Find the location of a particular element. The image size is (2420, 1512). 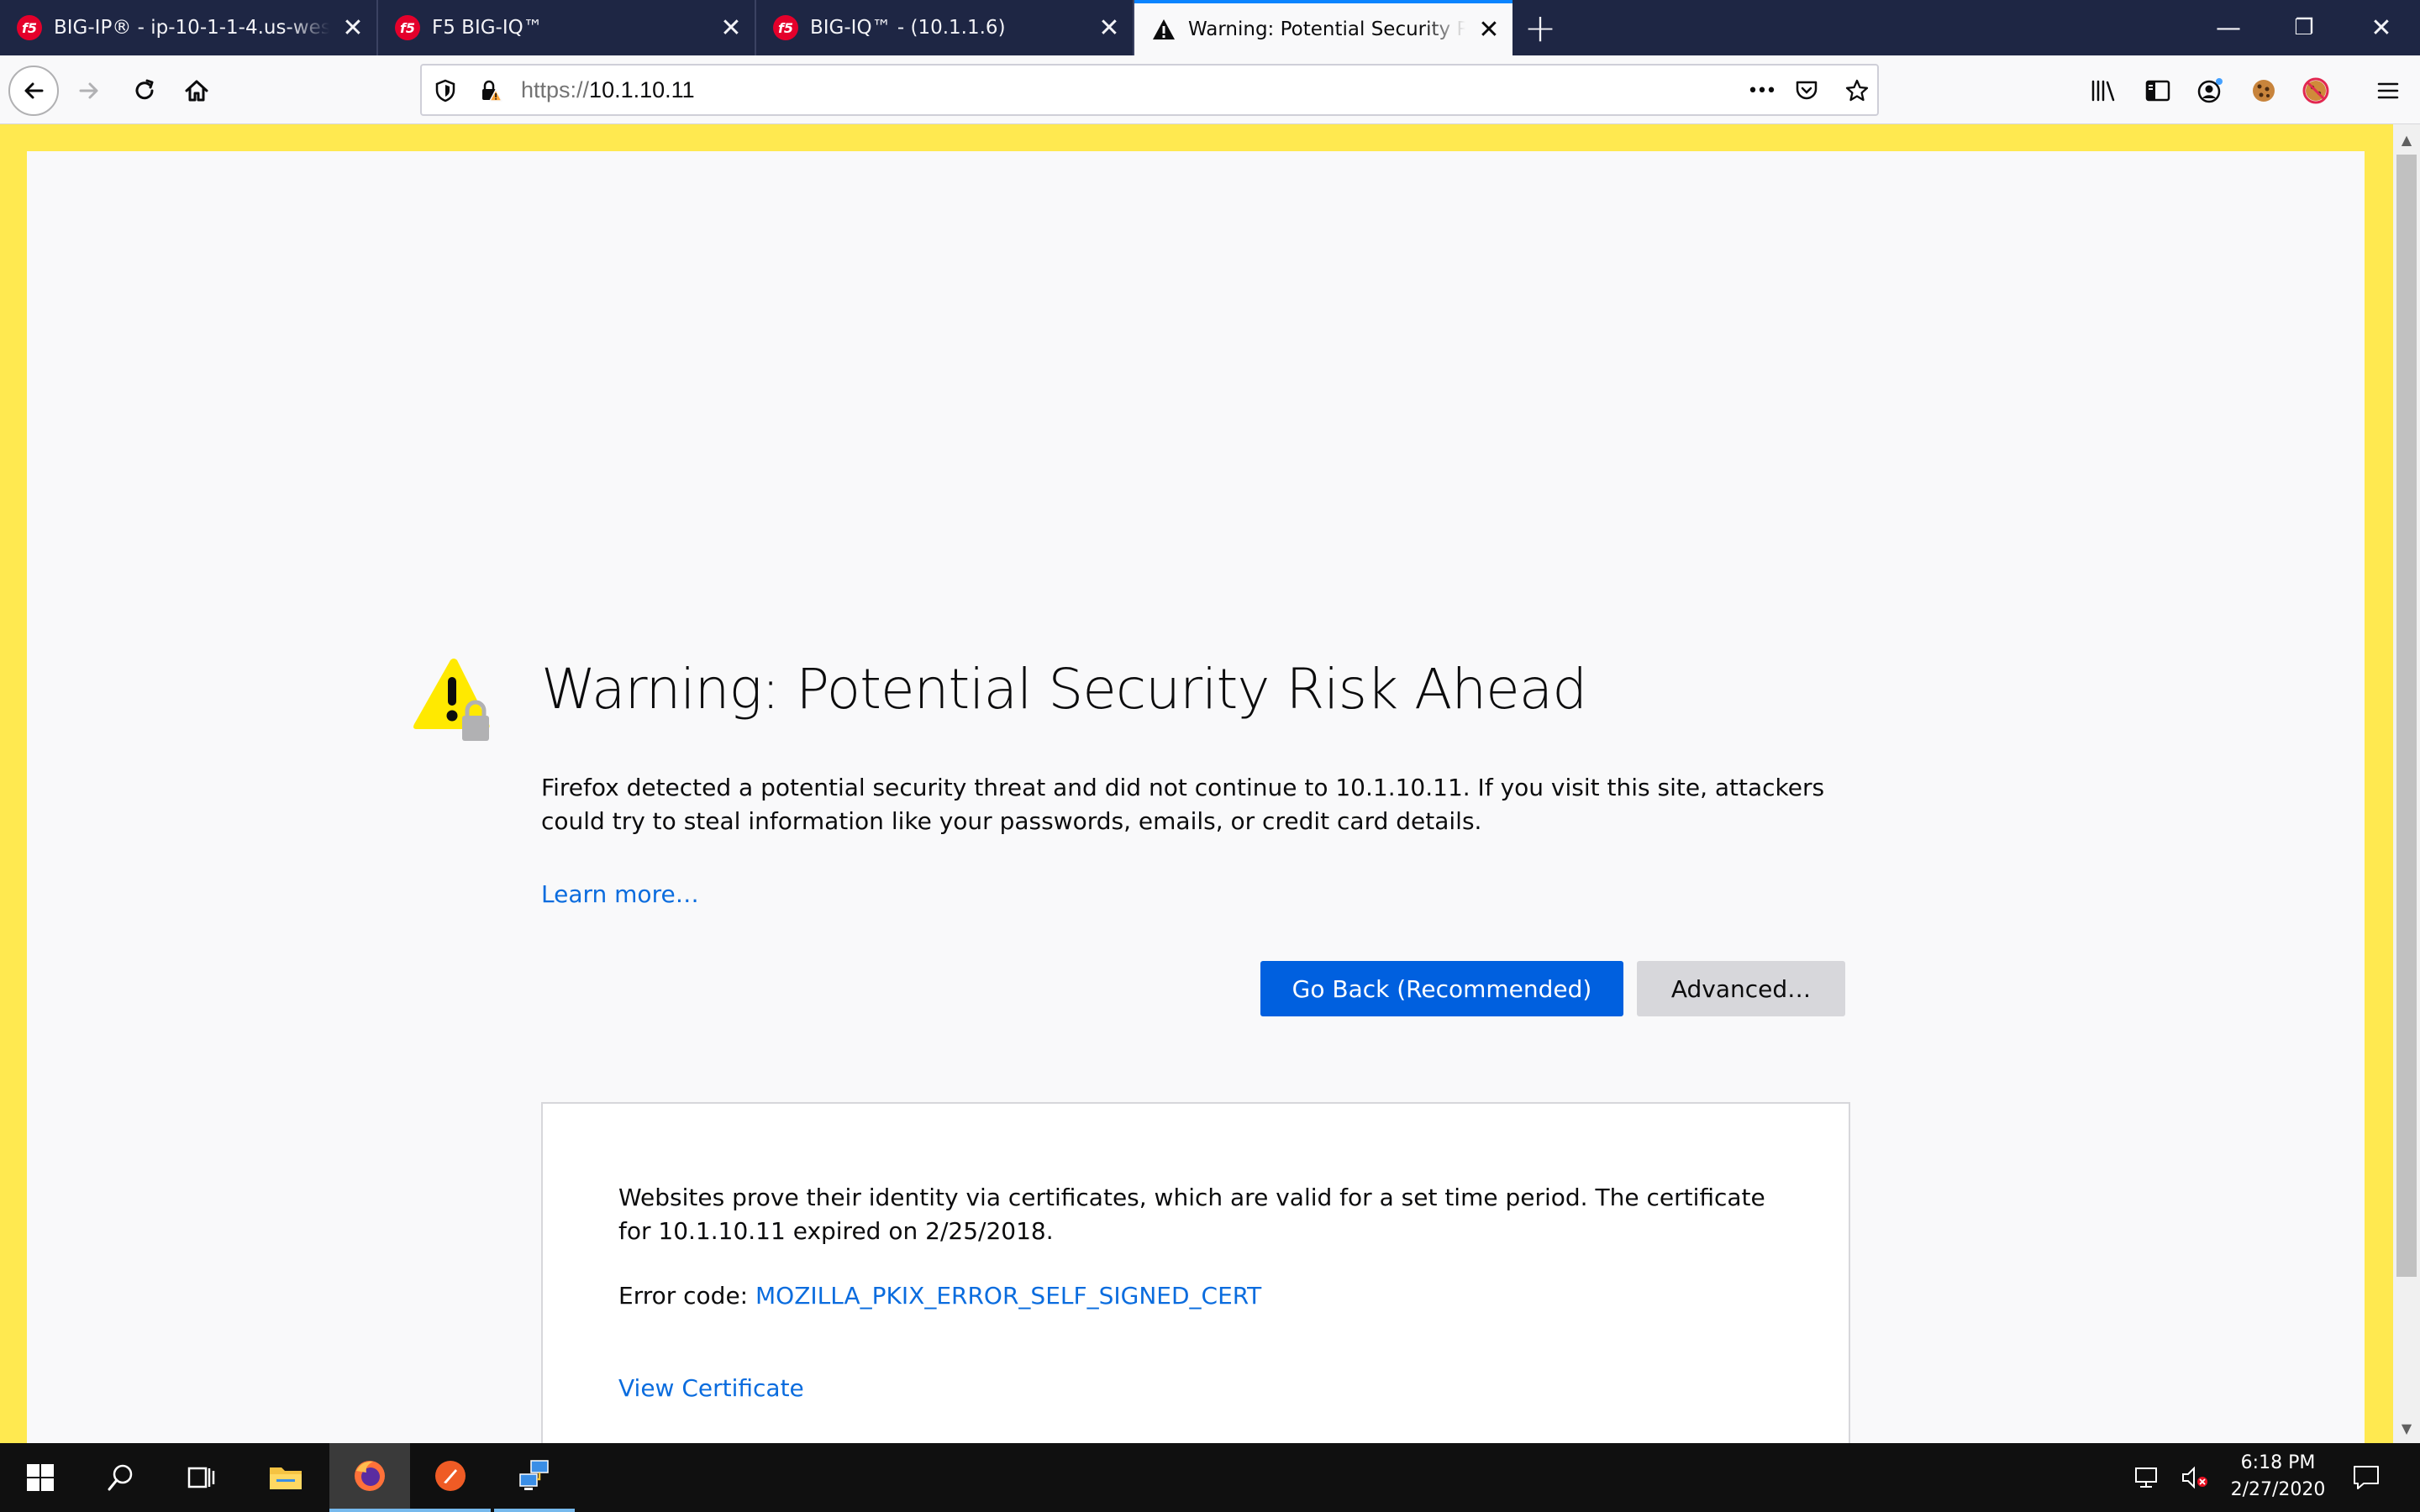

firefox-taskbar-button is located at coordinates (369, 1477).